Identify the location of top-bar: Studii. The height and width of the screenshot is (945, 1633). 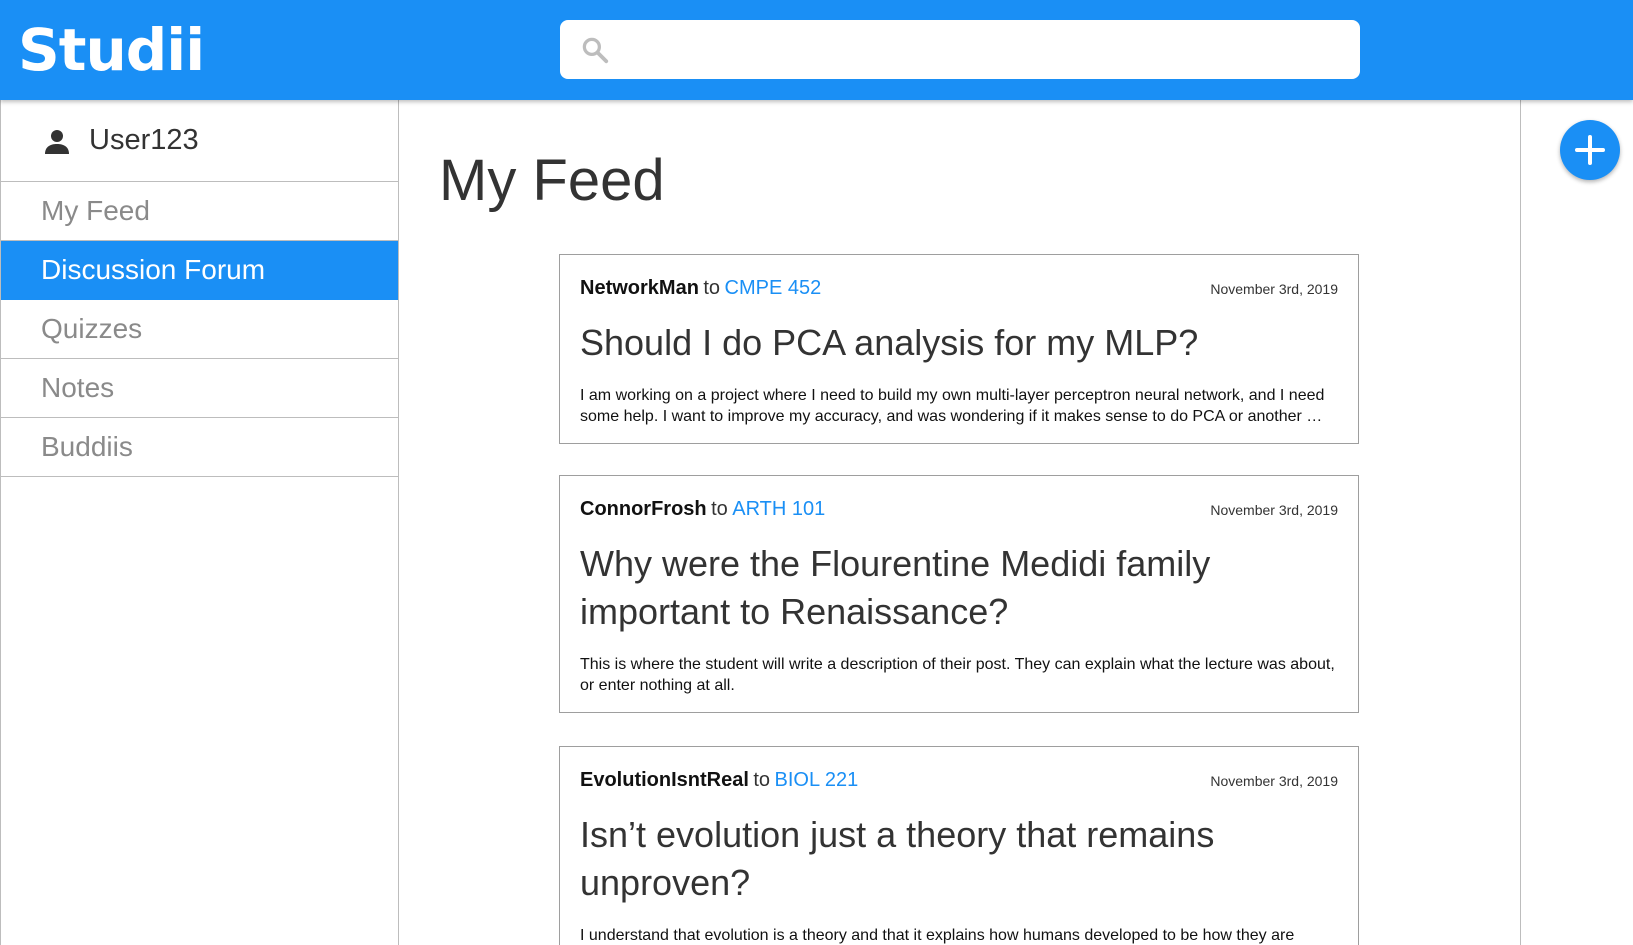
(816, 50).